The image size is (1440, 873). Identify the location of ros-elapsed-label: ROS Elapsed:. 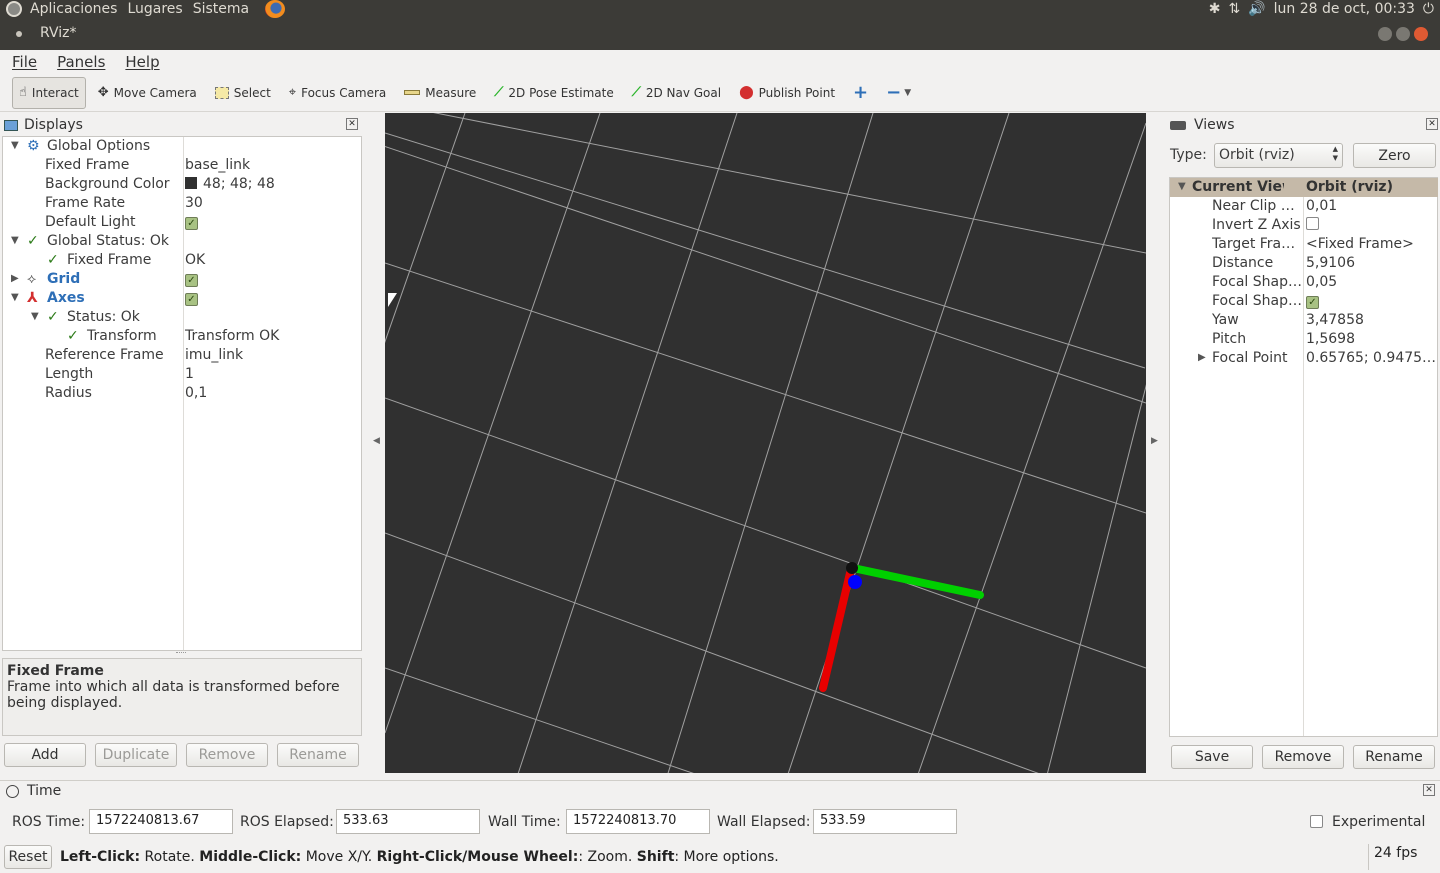
(287, 822).